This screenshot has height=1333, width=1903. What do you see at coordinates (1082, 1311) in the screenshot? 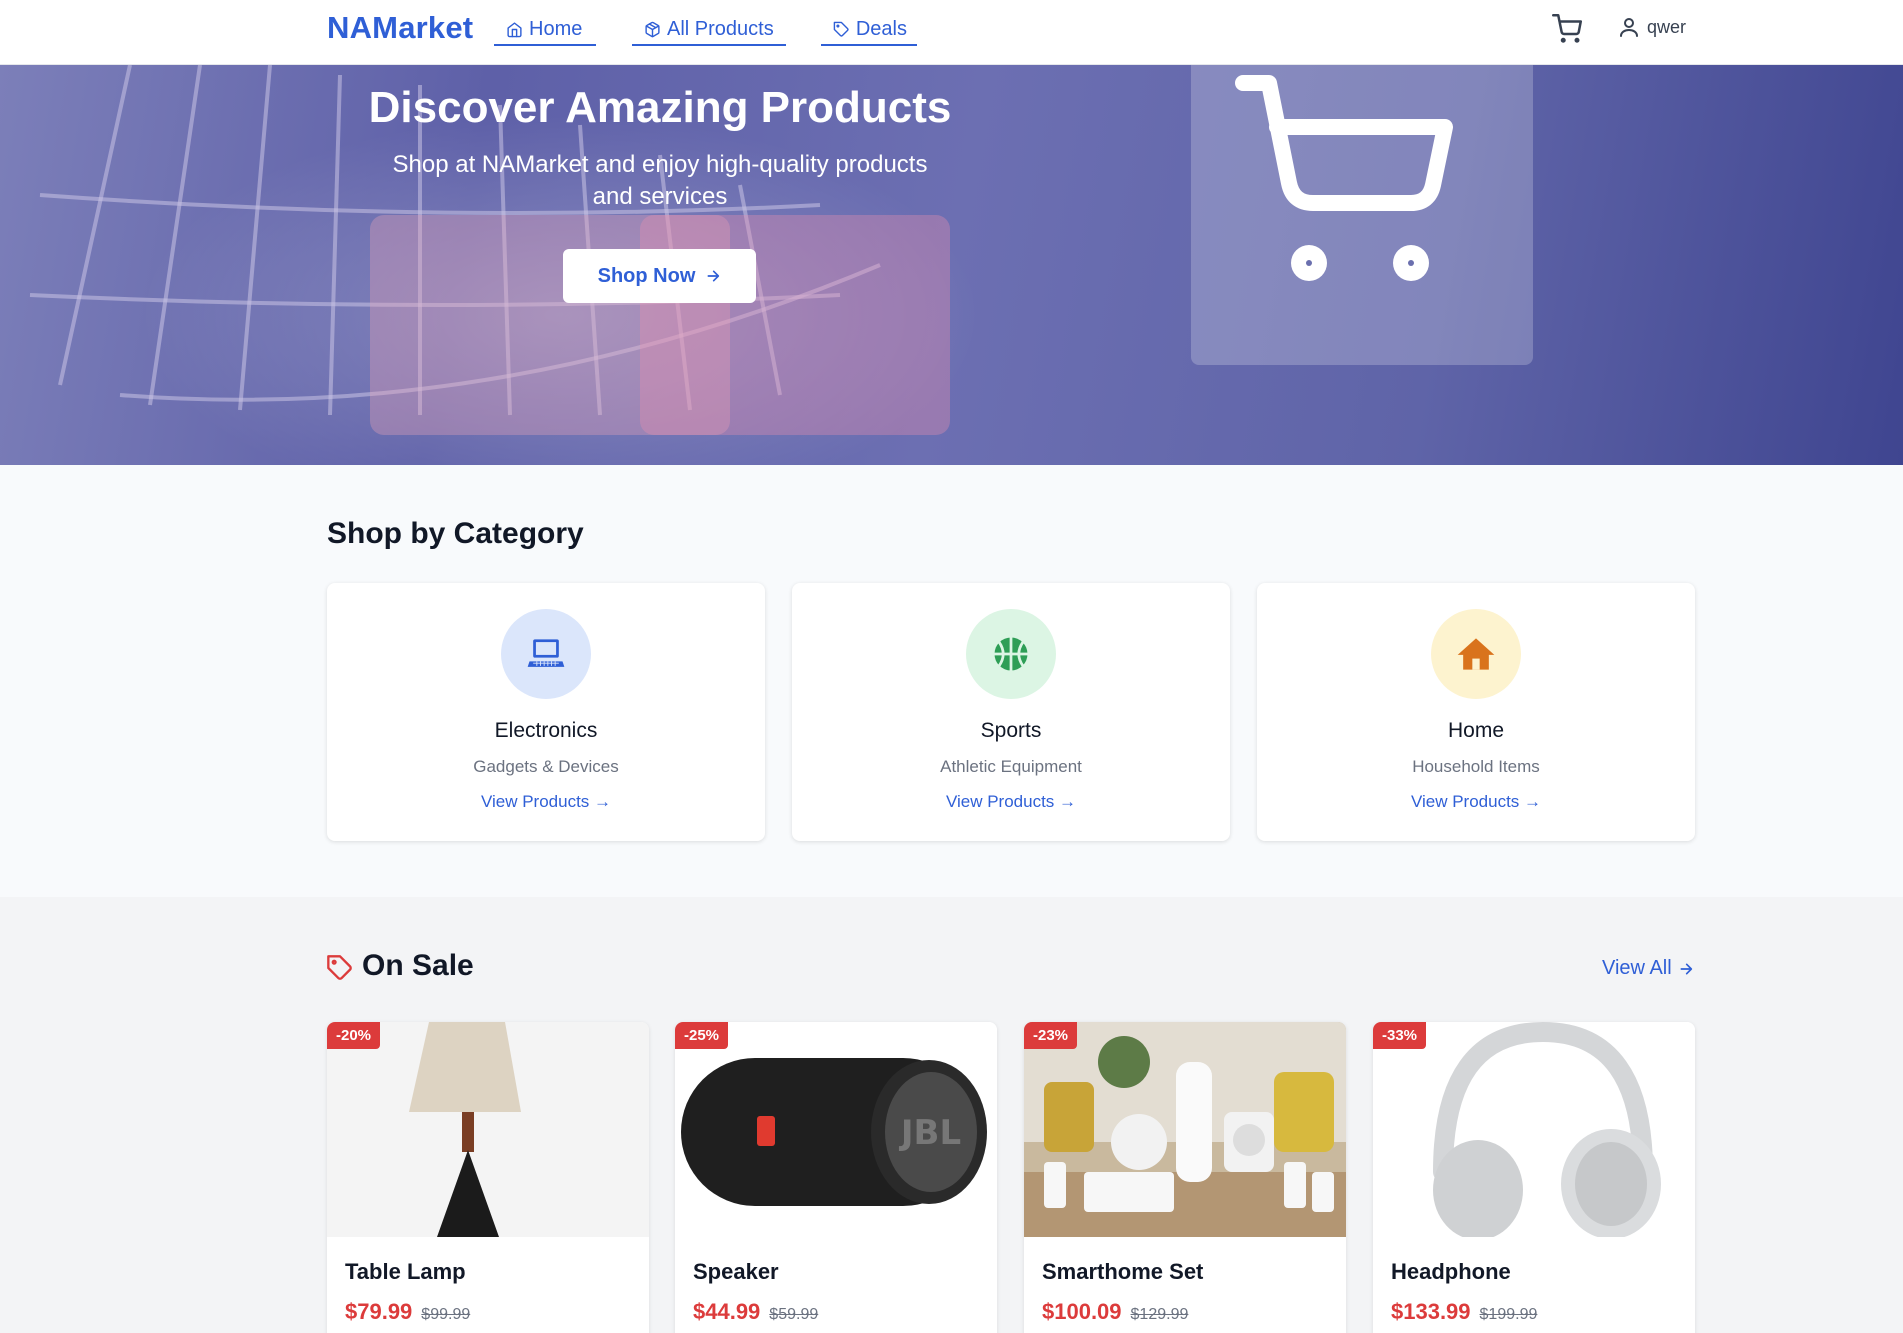
I see `sale-price: $100.09` at bounding box center [1082, 1311].